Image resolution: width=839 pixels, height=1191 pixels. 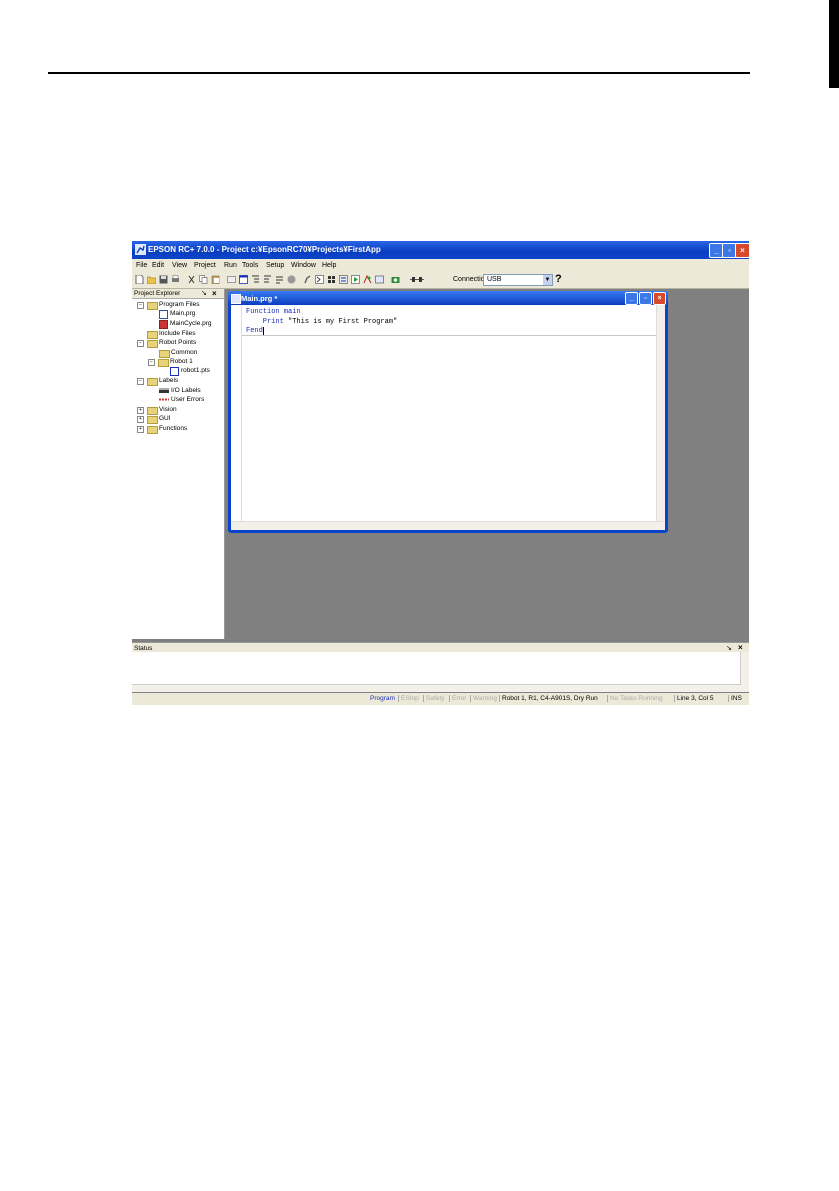 What do you see at coordinates (329, 265) in the screenshot?
I see `menu-help: Help` at bounding box center [329, 265].